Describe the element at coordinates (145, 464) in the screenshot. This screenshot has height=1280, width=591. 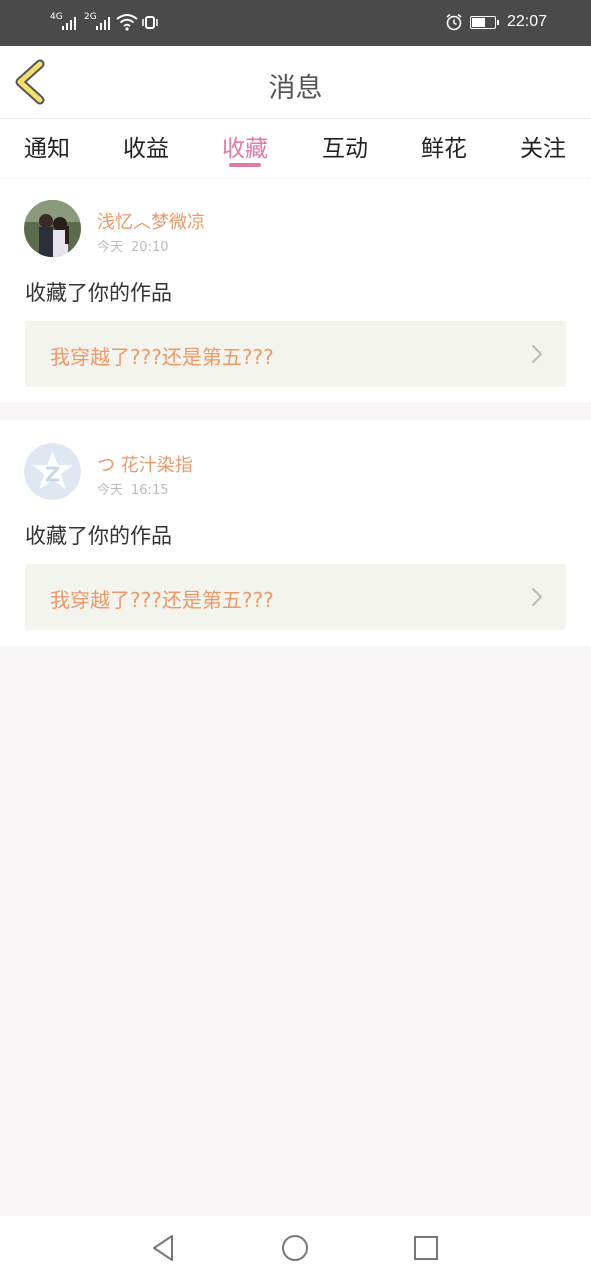
I see `username: つ 花汁染指` at that location.